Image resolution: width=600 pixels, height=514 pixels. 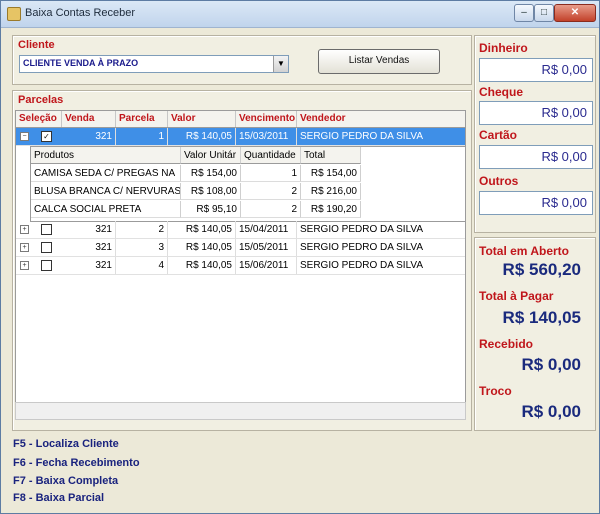 What do you see at coordinates (551, 364) in the screenshot?
I see `recebido-value: R$ 0,00` at bounding box center [551, 364].